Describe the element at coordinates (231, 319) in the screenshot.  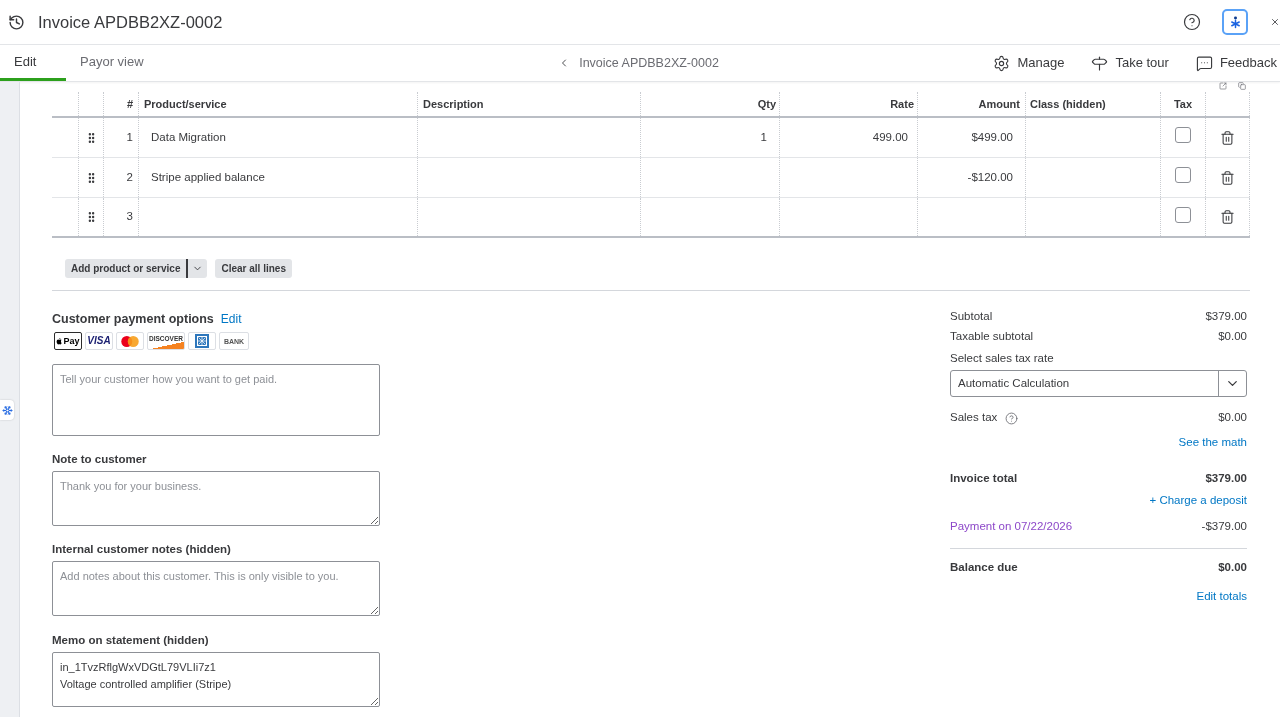
I see `edit-link: Edit` at that location.